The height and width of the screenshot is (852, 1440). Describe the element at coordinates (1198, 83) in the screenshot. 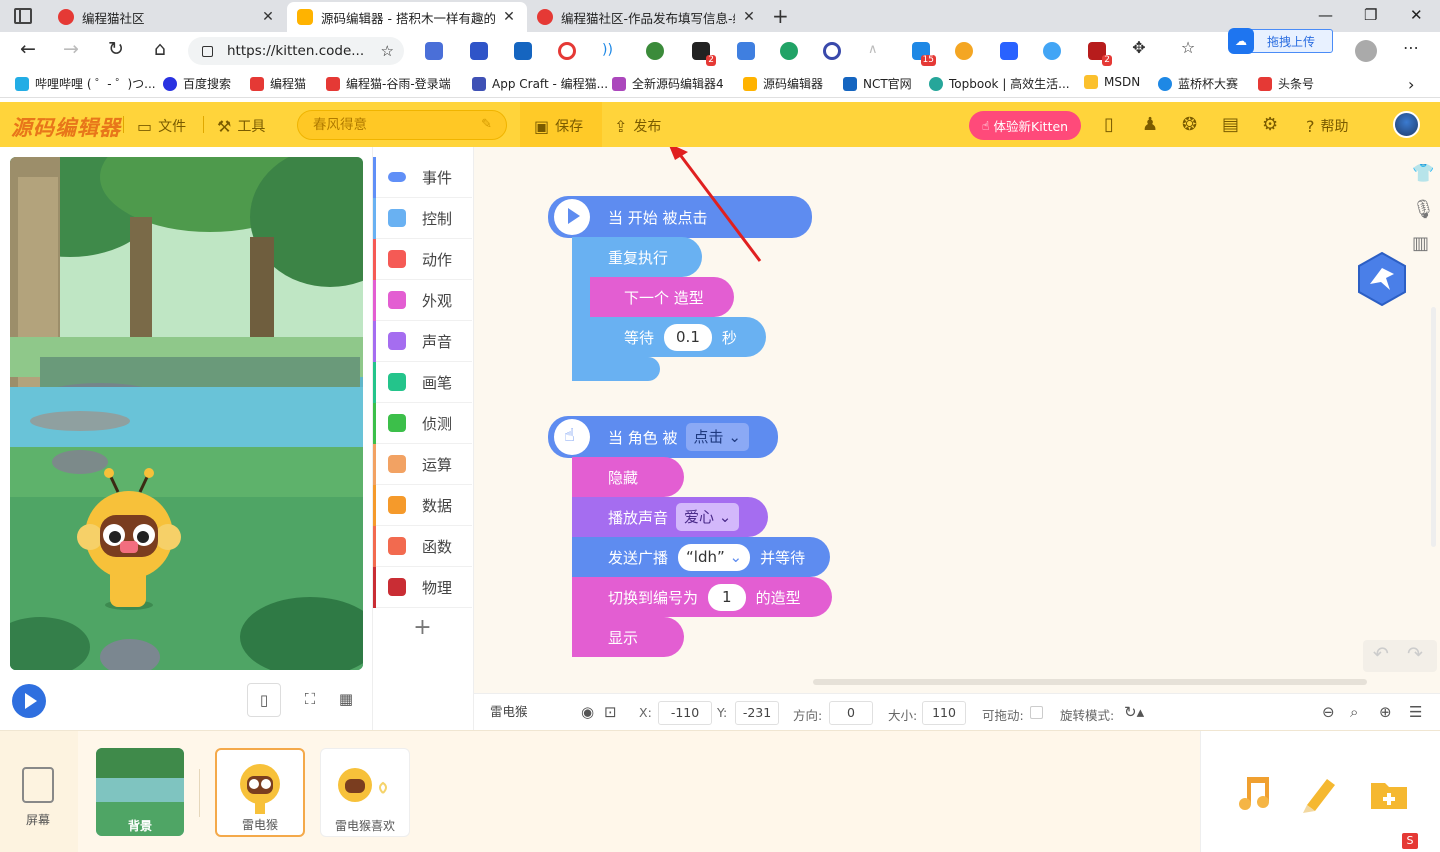

I see `bookmark-lanqiao: 蓝桥杯大赛` at that location.